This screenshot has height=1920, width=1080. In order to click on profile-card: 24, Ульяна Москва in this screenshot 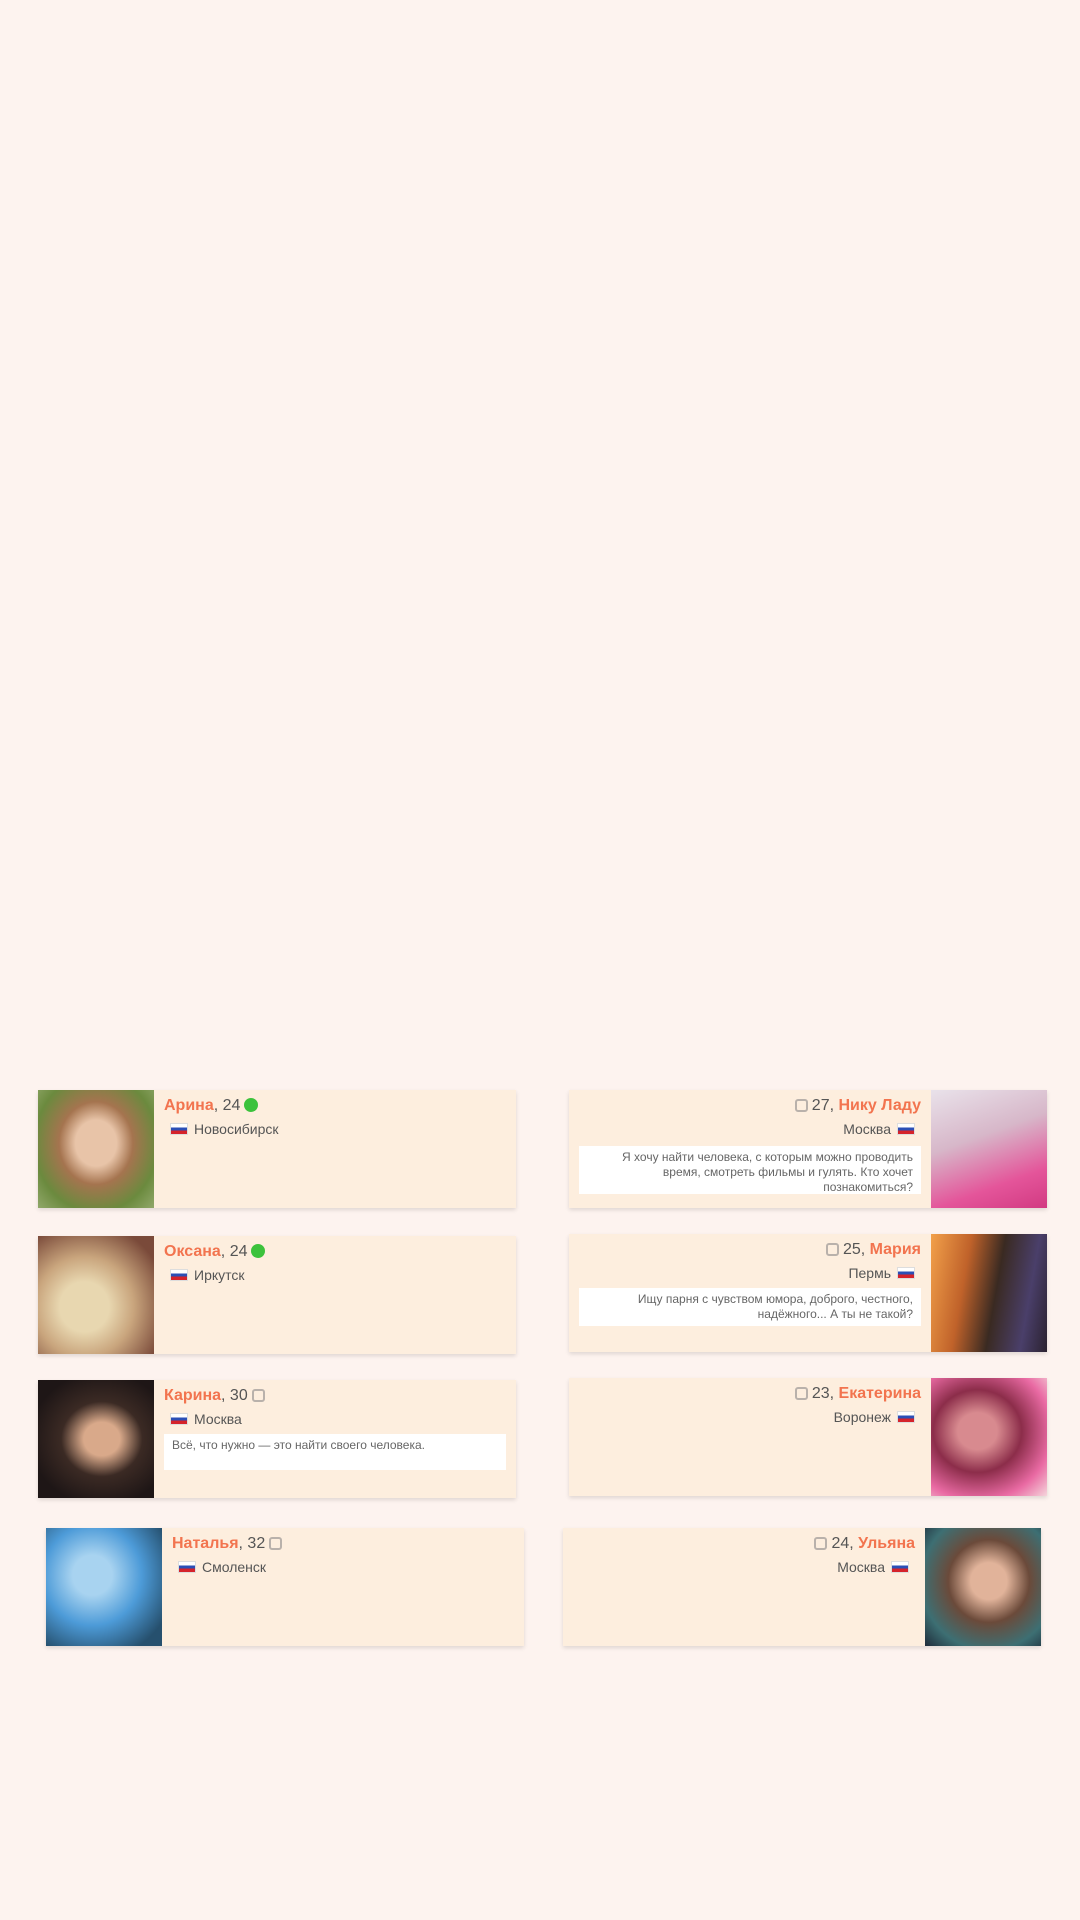, I will do `click(802, 1587)`.